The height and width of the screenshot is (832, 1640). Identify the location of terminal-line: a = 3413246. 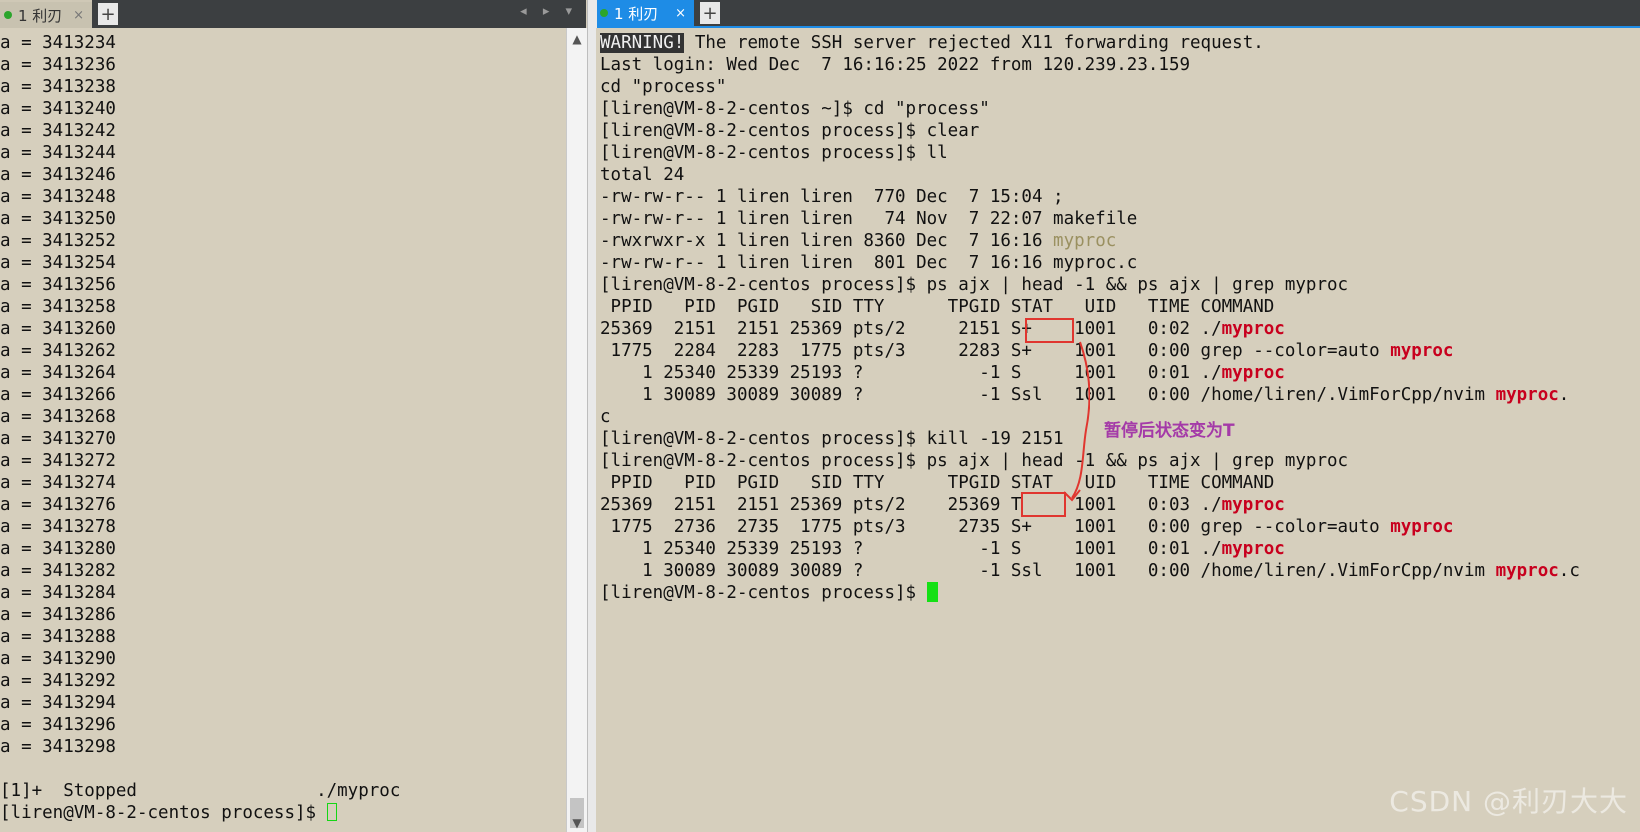
(58, 175).